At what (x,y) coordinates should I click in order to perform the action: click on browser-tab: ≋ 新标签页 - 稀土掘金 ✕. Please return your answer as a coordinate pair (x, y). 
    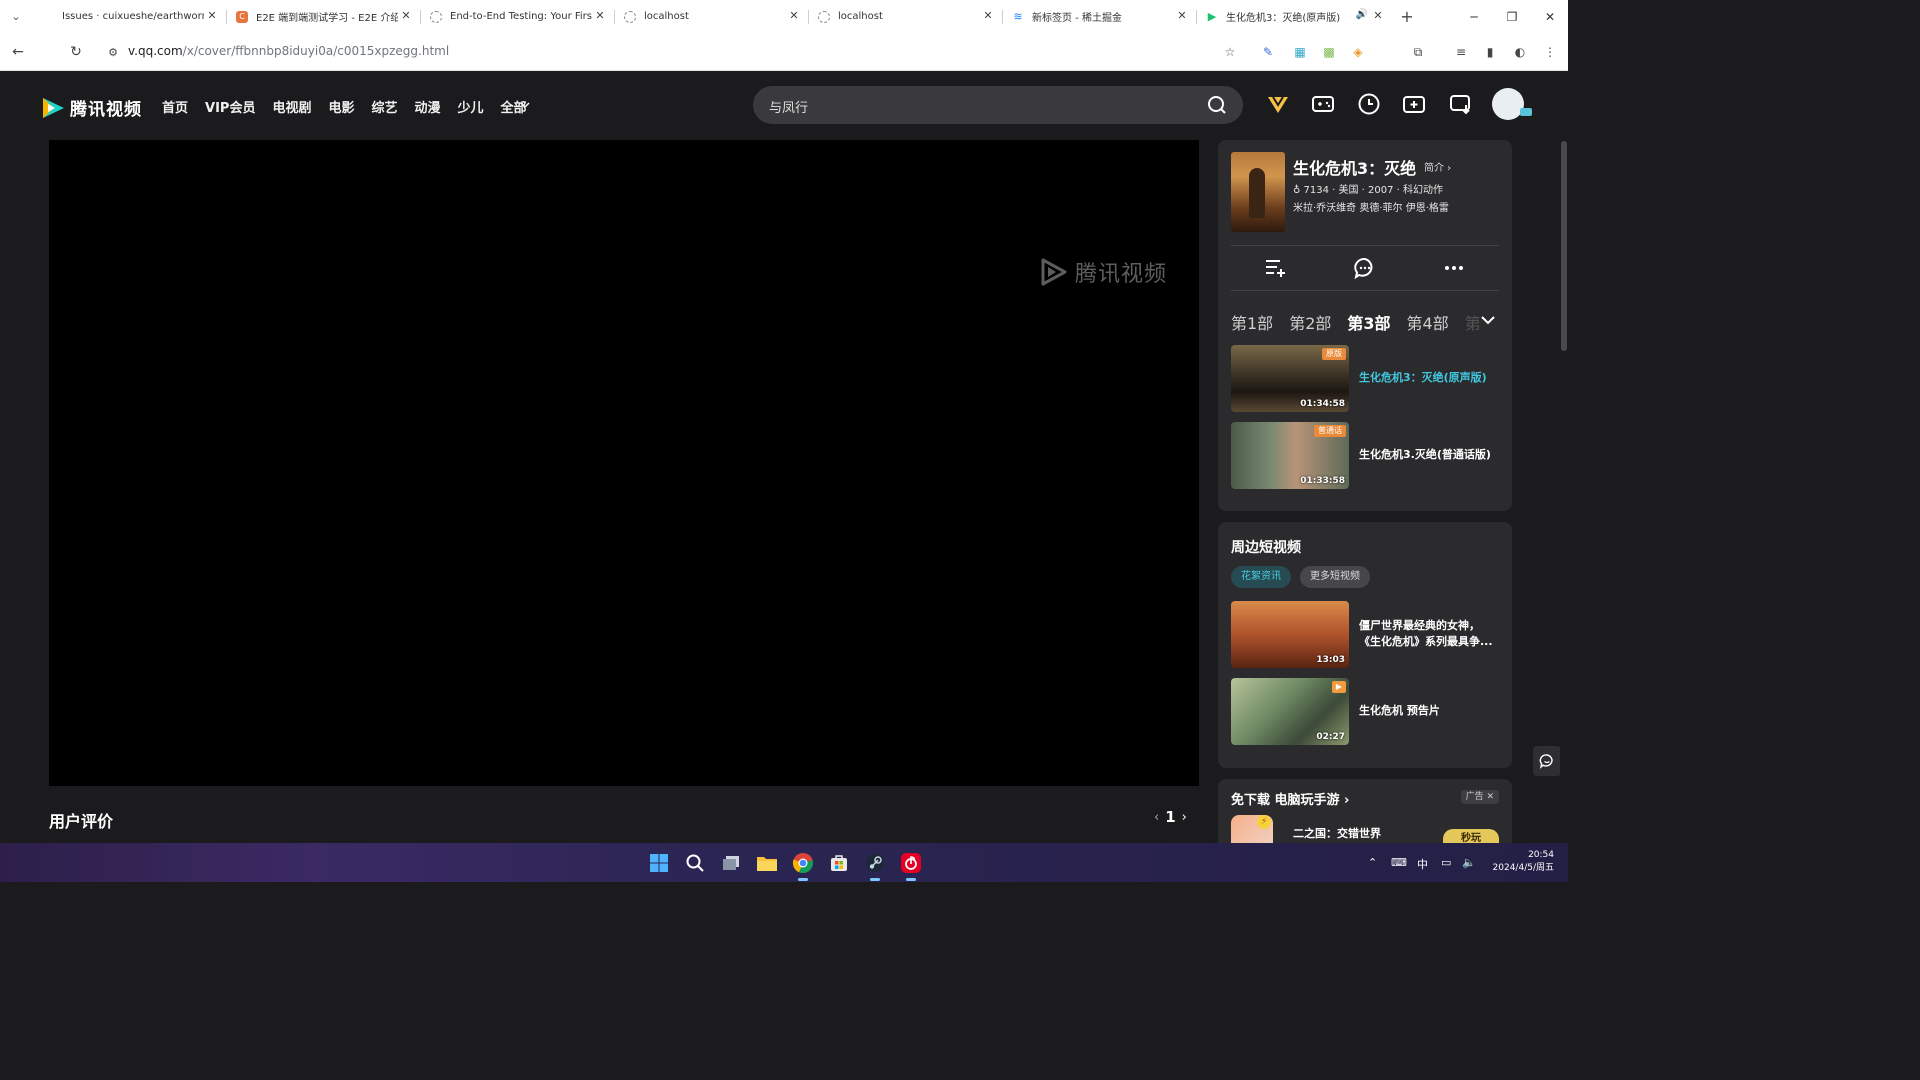
    Looking at the image, I should click on (1099, 16).